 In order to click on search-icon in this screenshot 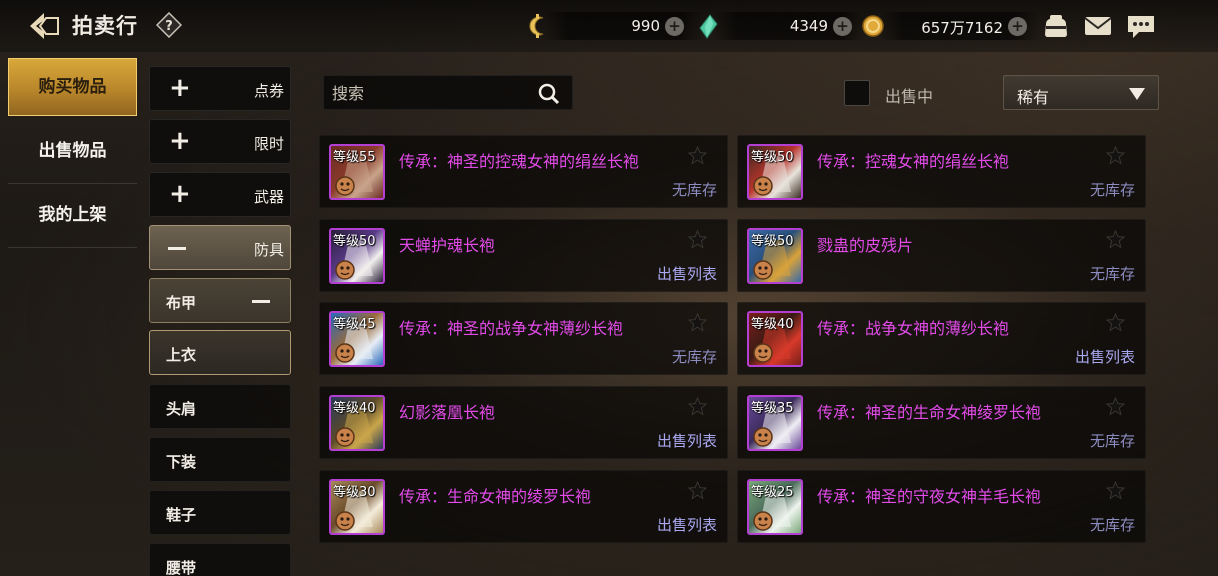, I will do `click(549, 94)`.